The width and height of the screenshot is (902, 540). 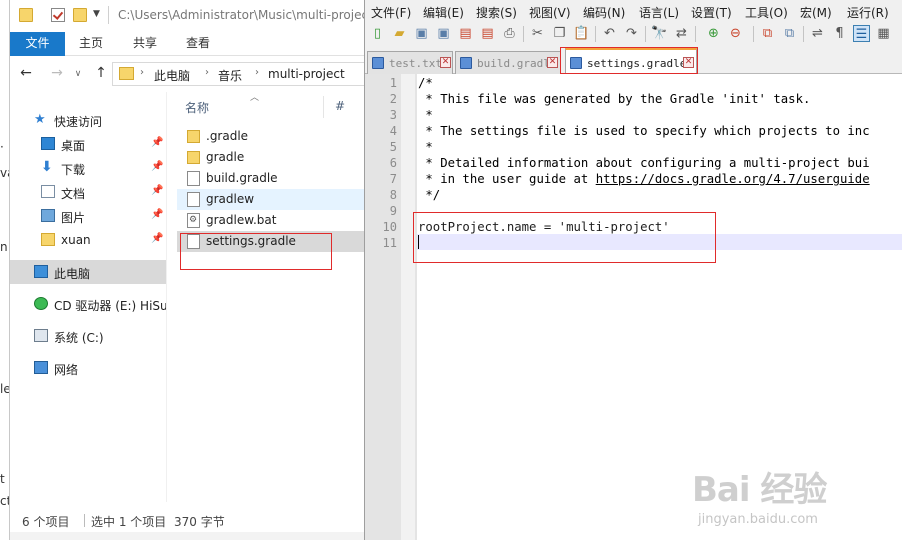 What do you see at coordinates (37, 44) in the screenshot?
I see `ribbon-tab-file: 文件` at bounding box center [37, 44].